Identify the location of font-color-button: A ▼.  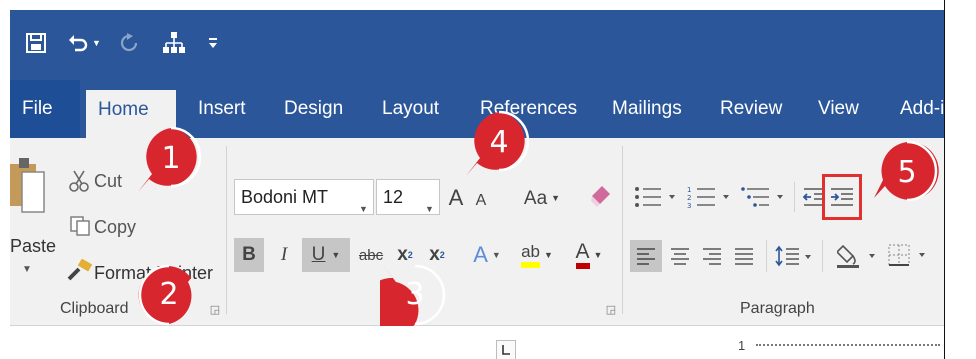
(589, 255).